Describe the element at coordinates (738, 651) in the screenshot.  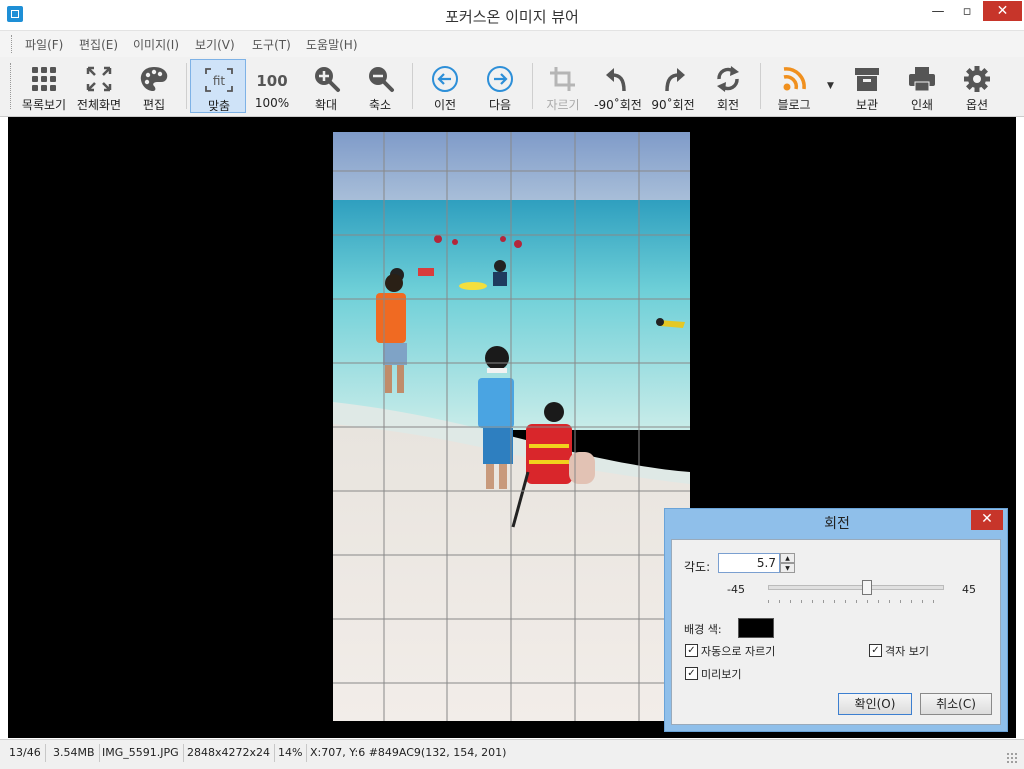
I see `auto-crop-label: 자동으로 자르기` at that location.